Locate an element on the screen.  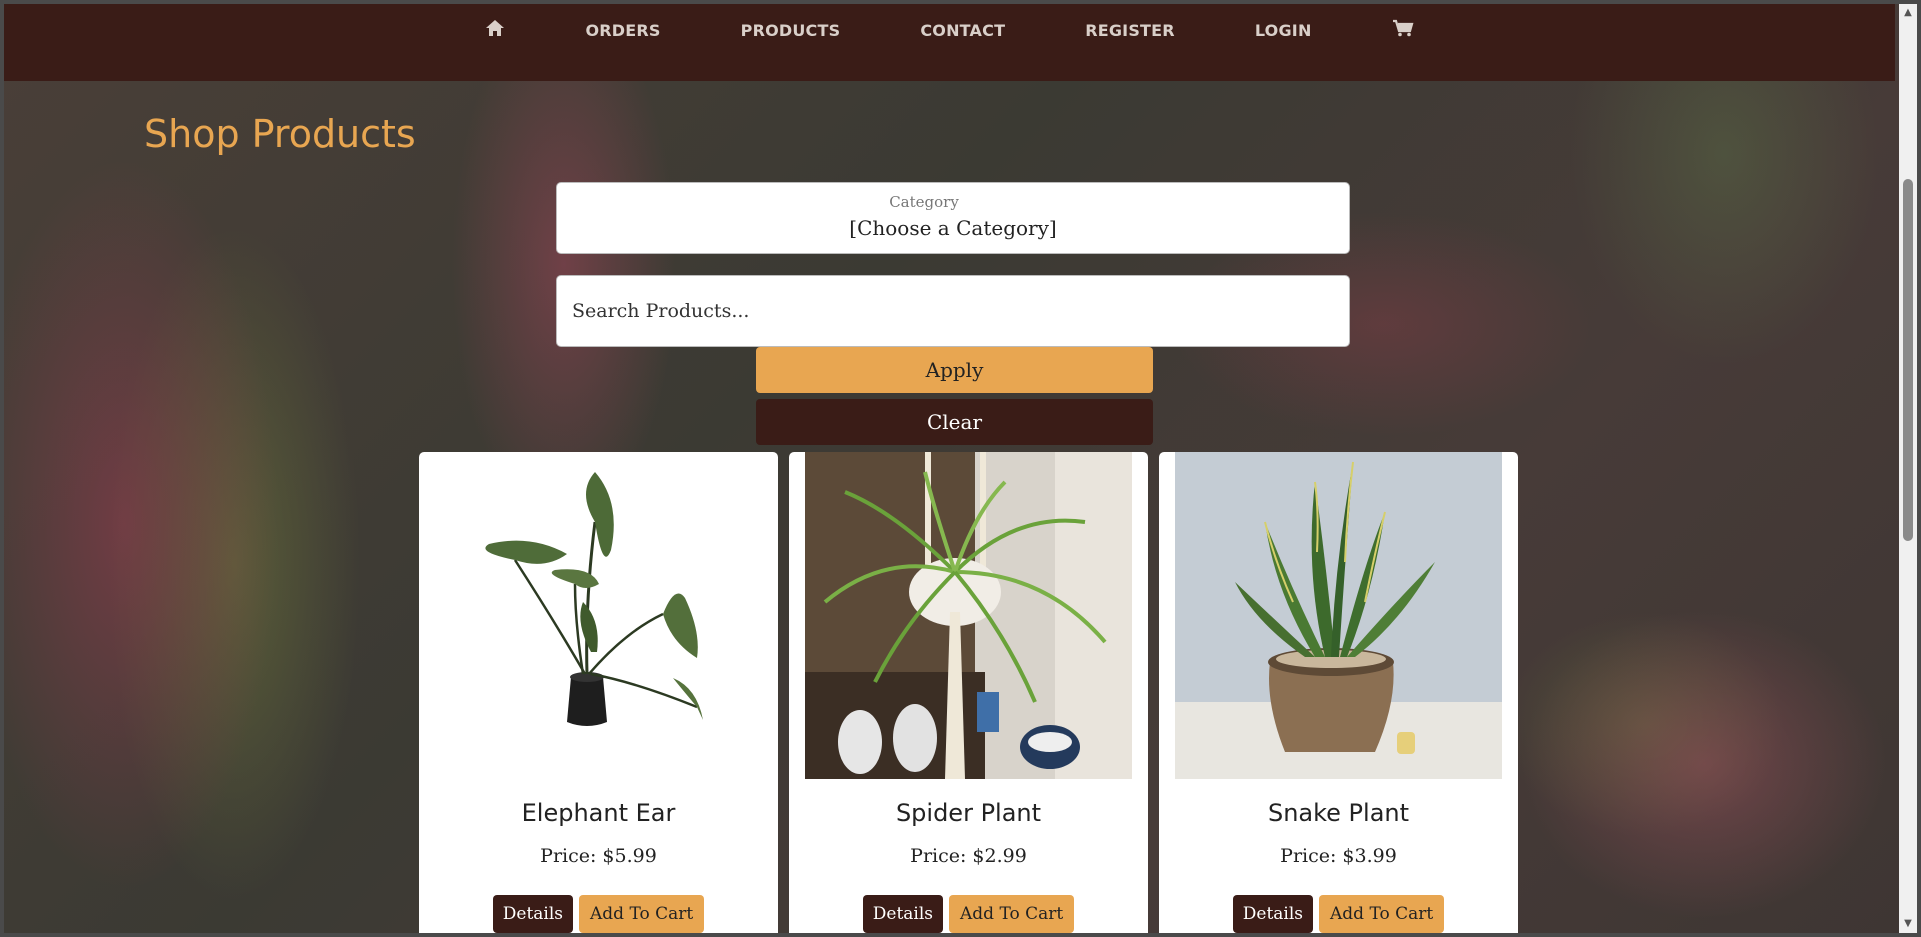
nav-contact: CONTACT is located at coordinates (962, 30).